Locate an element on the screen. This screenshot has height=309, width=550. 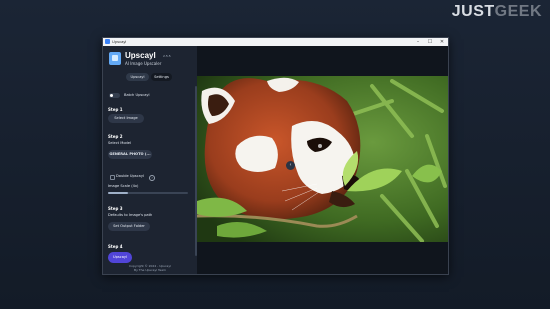
image-scale-label: Image Scale (4x) is located at coordinates (123, 186).